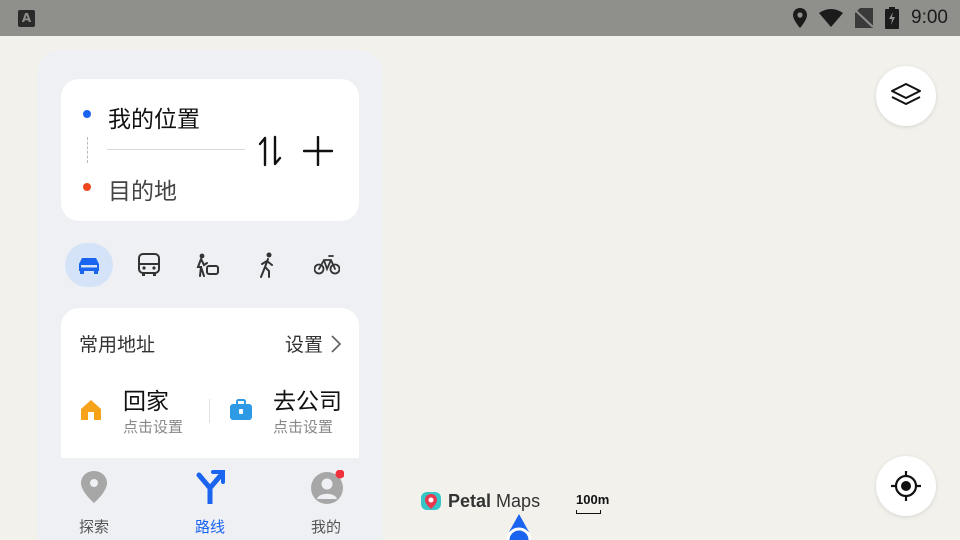 The width and height of the screenshot is (960, 540). Describe the element at coordinates (864, 18) in the screenshot. I see `no-sim-icon` at that location.